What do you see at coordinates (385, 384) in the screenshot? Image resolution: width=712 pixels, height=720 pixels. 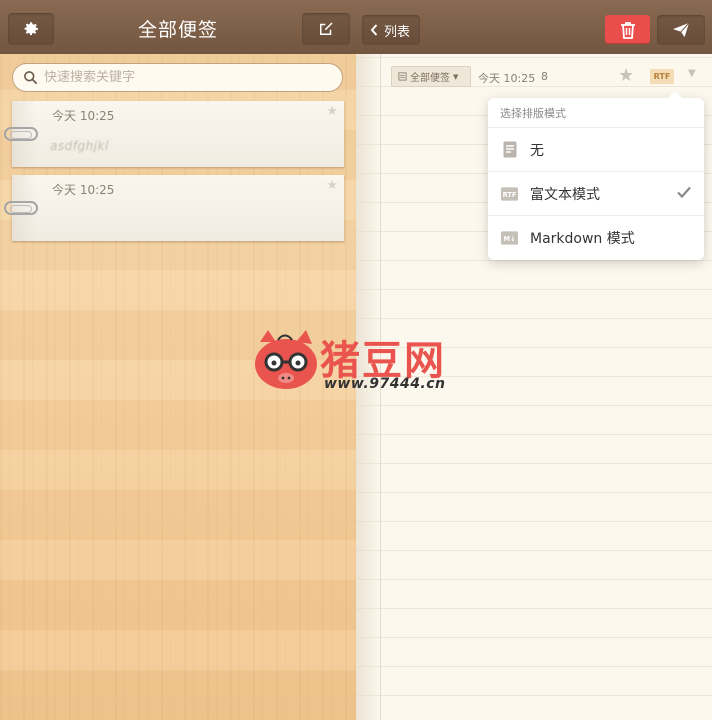 I see `watermark-url: www.97444.cn` at bounding box center [385, 384].